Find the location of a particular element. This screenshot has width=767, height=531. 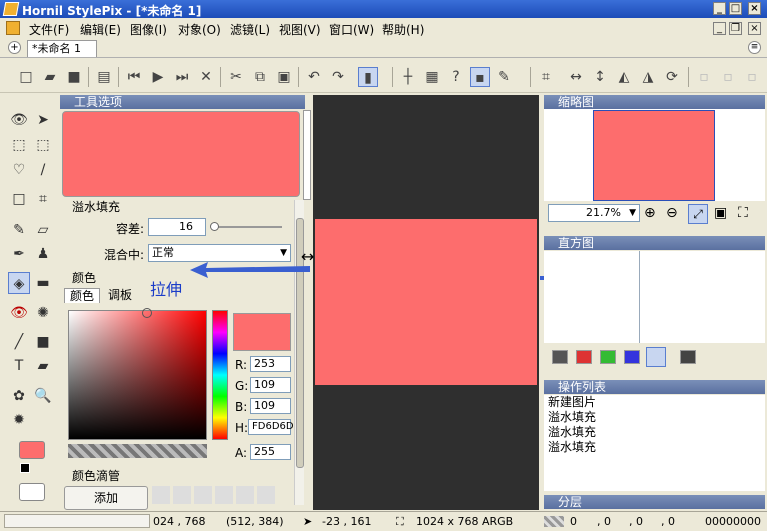

b-input: 109 is located at coordinates (270, 406).